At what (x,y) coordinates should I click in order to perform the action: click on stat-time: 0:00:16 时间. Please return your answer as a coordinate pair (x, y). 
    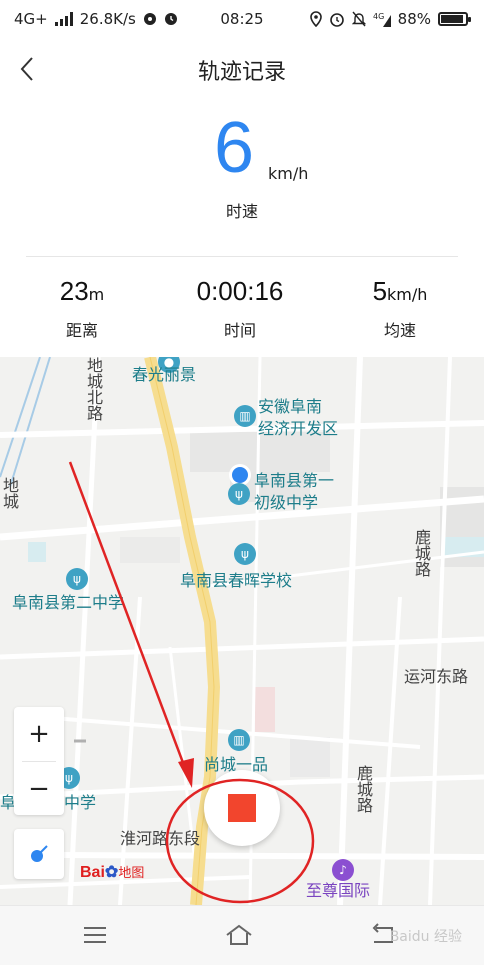
    Looking at the image, I should click on (240, 308).